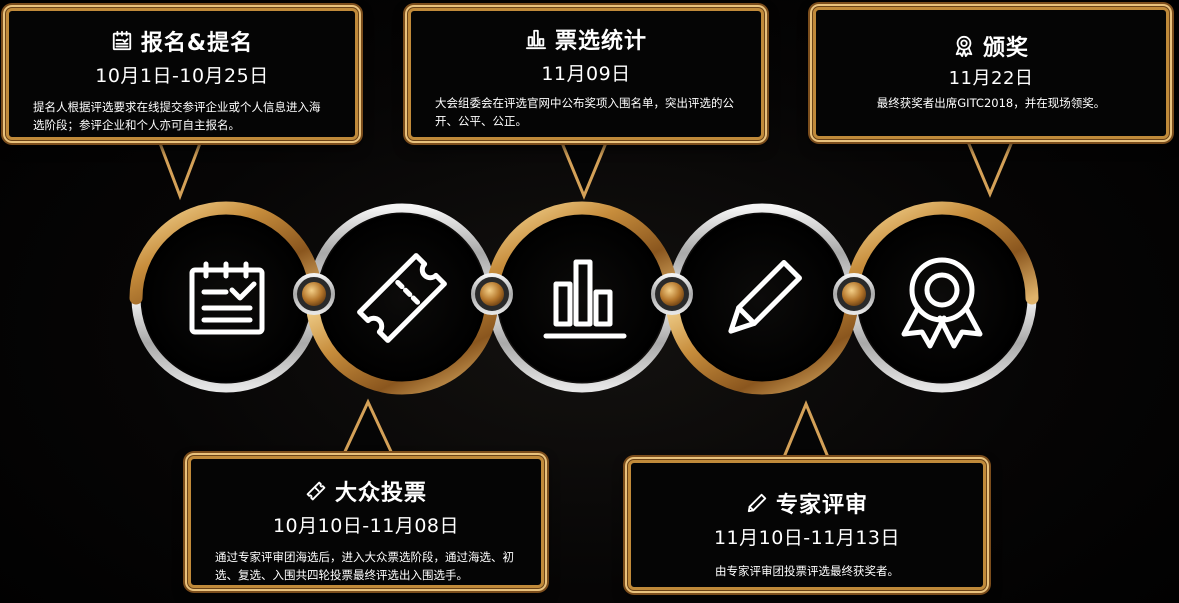  I want to click on registration-date: 10月1日-10月25日, so click(182, 76).